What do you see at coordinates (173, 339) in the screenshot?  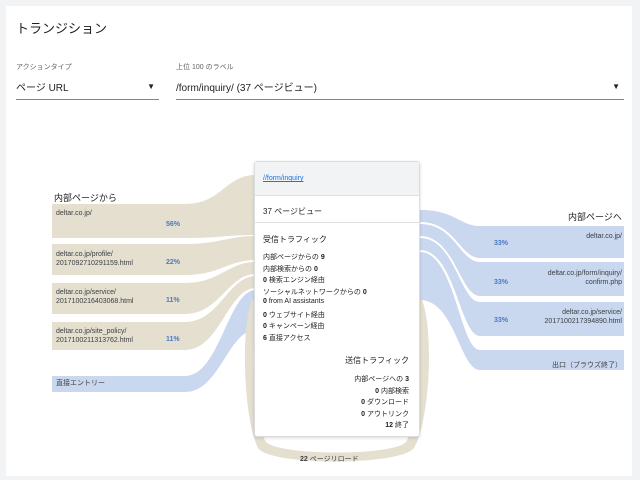 I see `left-pct-4: 11%` at bounding box center [173, 339].